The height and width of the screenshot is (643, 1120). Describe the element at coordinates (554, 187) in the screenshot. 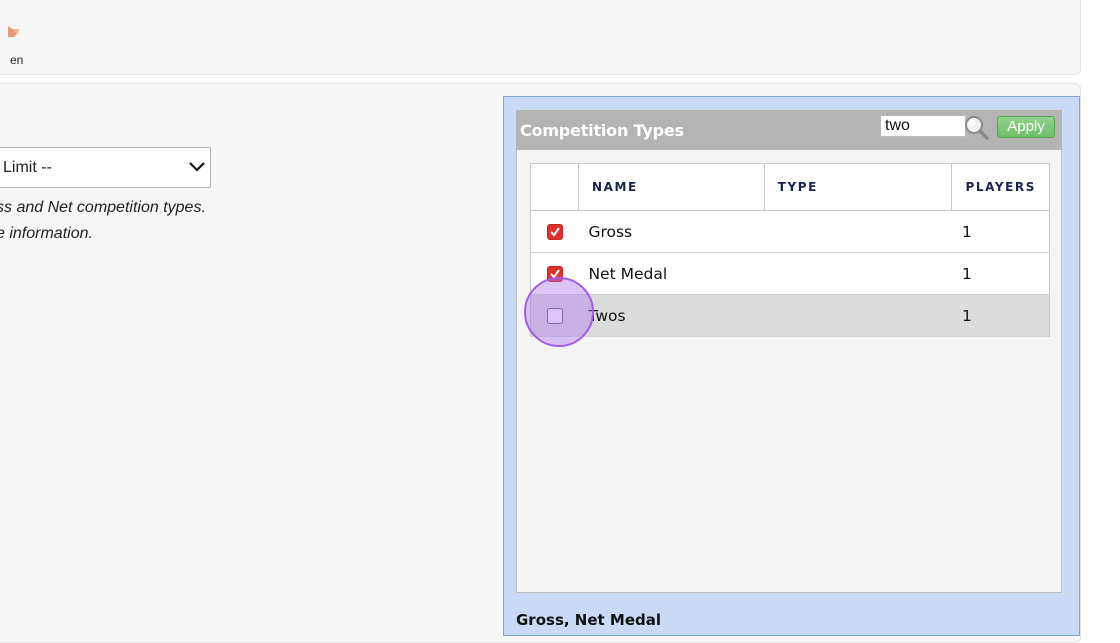

I see `column-header-select` at that location.